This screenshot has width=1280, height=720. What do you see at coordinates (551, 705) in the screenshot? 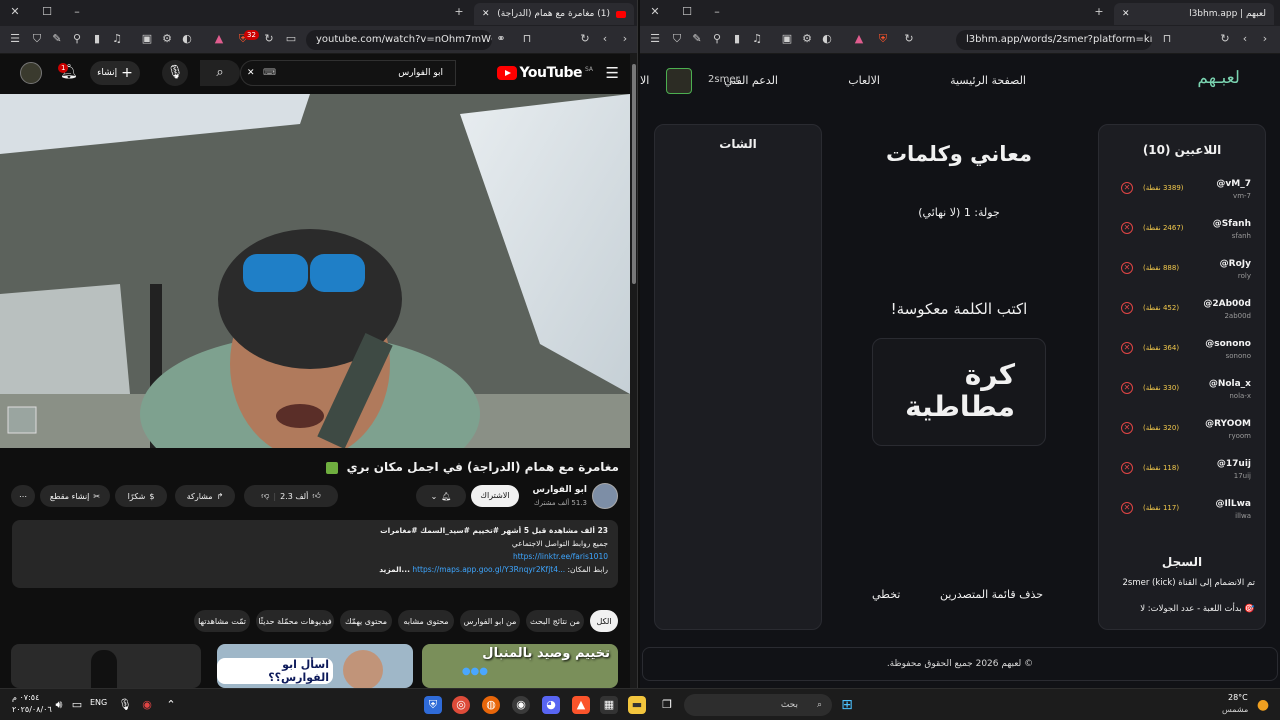
I see `discord-icon: ◕` at bounding box center [551, 705].